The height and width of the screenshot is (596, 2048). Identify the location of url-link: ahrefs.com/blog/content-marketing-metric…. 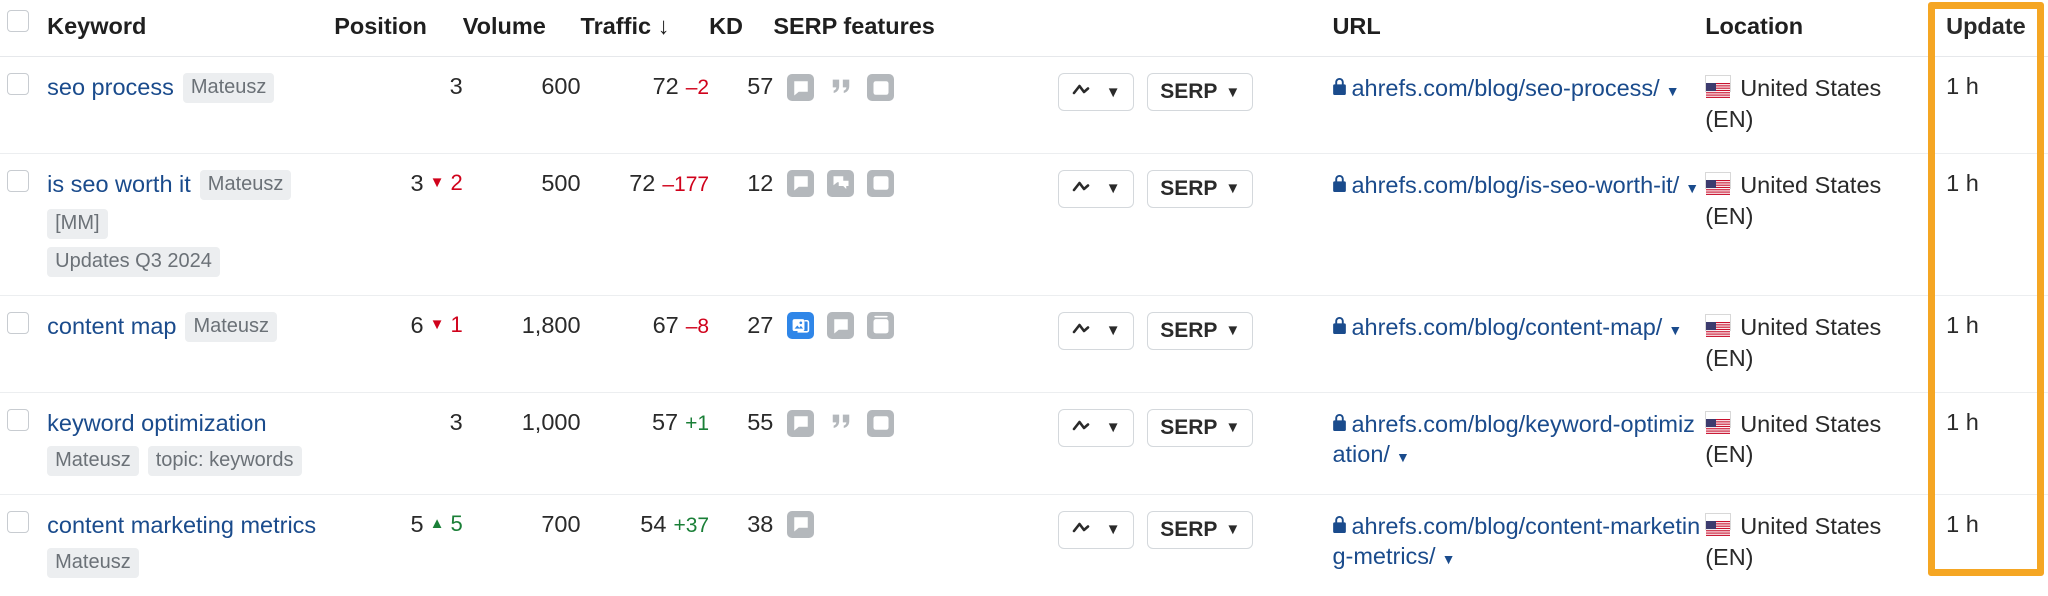
(1516, 541).